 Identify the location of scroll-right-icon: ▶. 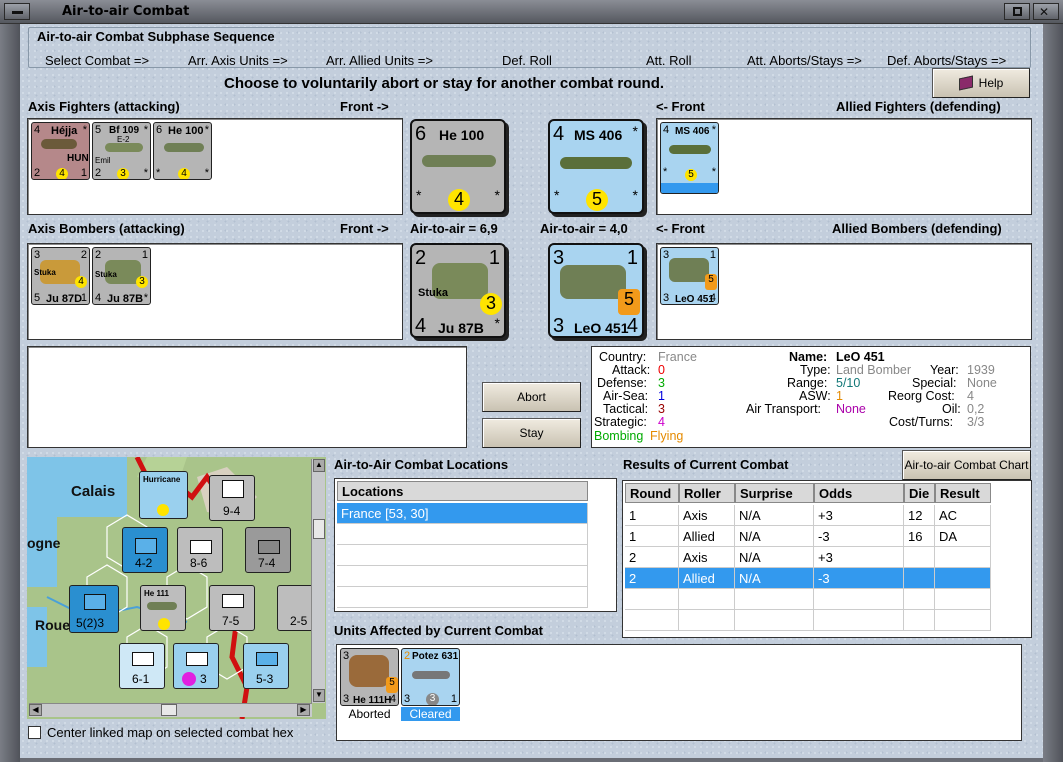
(303, 710).